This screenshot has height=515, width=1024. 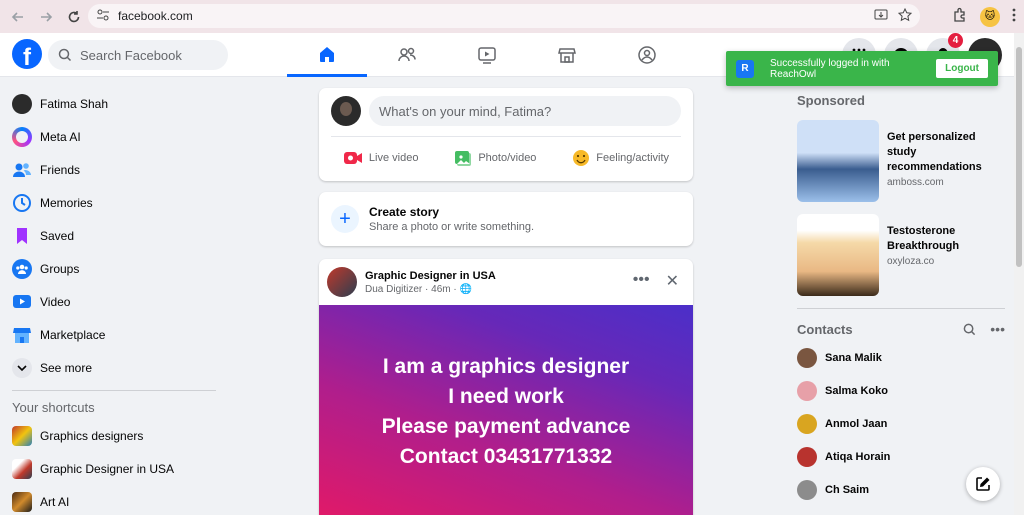 I want to click on feeling-activity-button: Feeling/activity, so click(x=620, y=158).